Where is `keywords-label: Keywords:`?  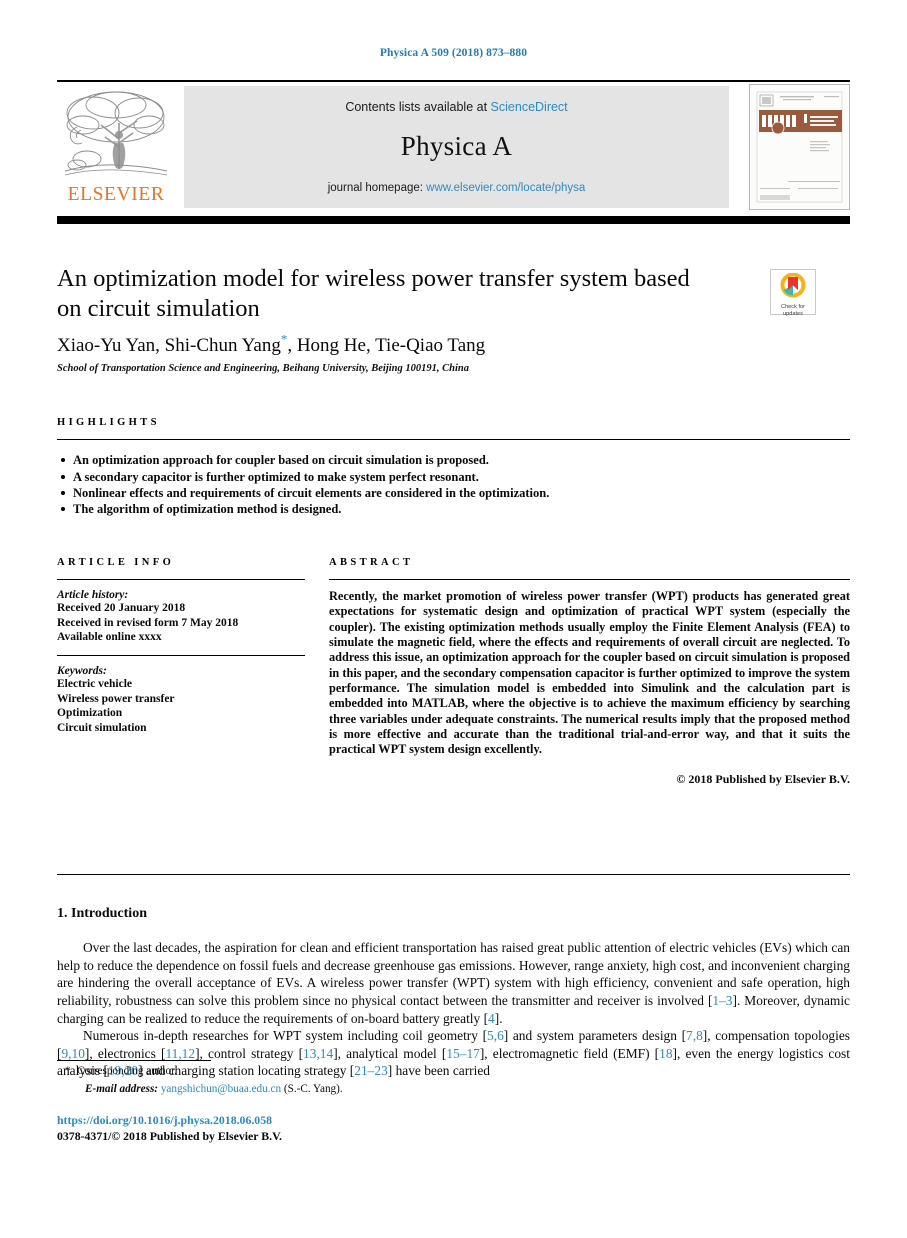
keywords-label: Keywords: is located at coordinates (82, 670).